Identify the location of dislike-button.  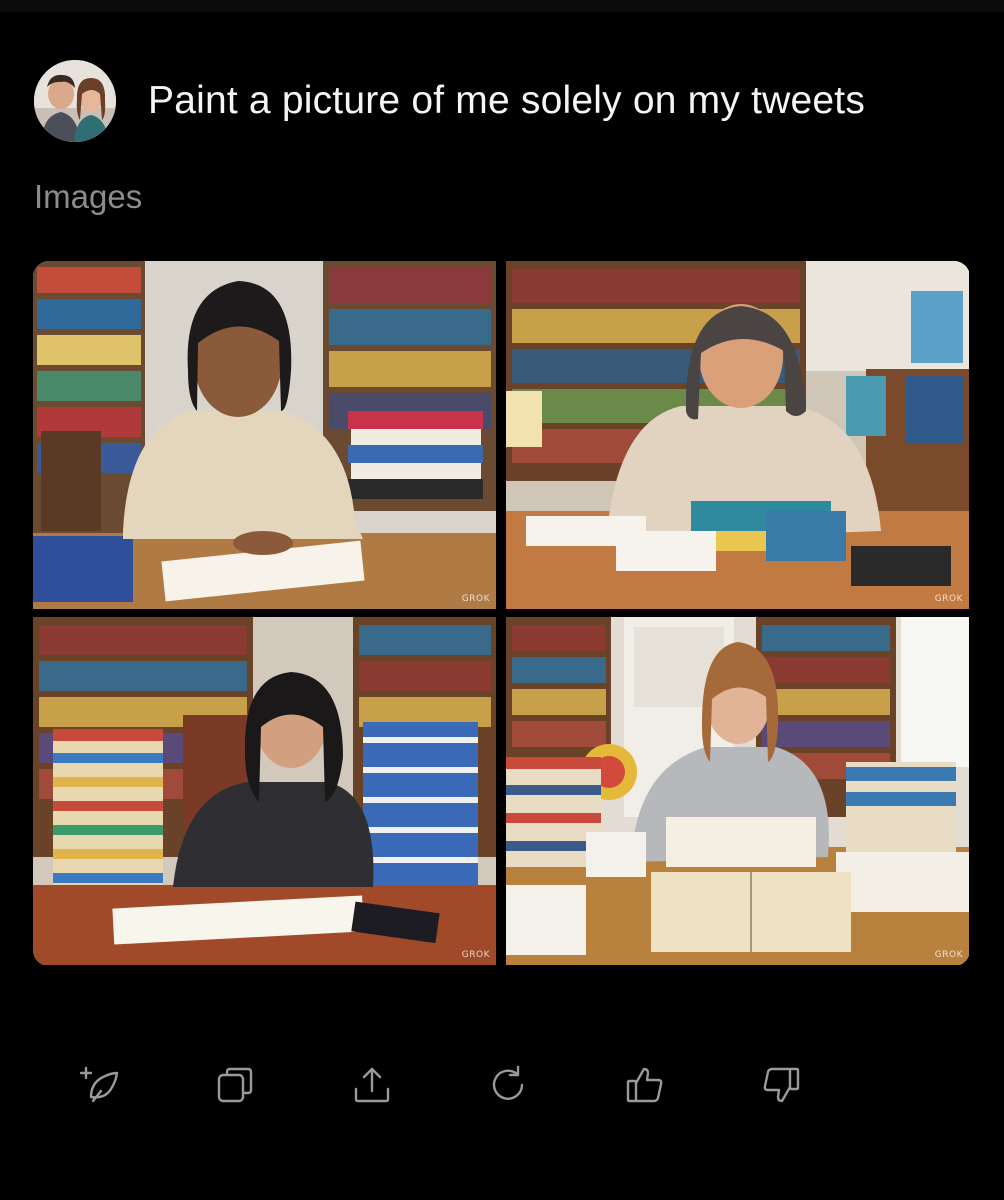
(781, 1085).